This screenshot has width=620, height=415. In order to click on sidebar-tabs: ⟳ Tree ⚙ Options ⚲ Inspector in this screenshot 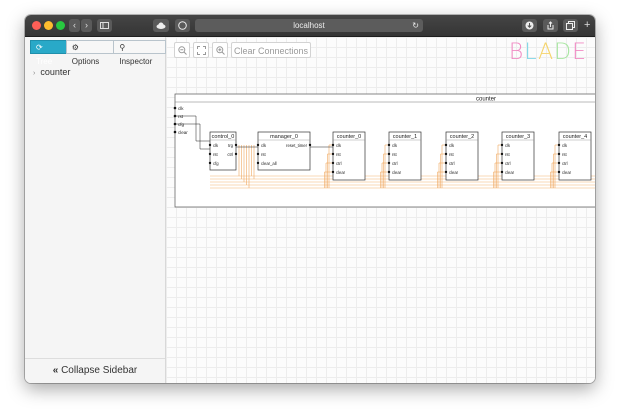, I will do `click(98, 53)`.